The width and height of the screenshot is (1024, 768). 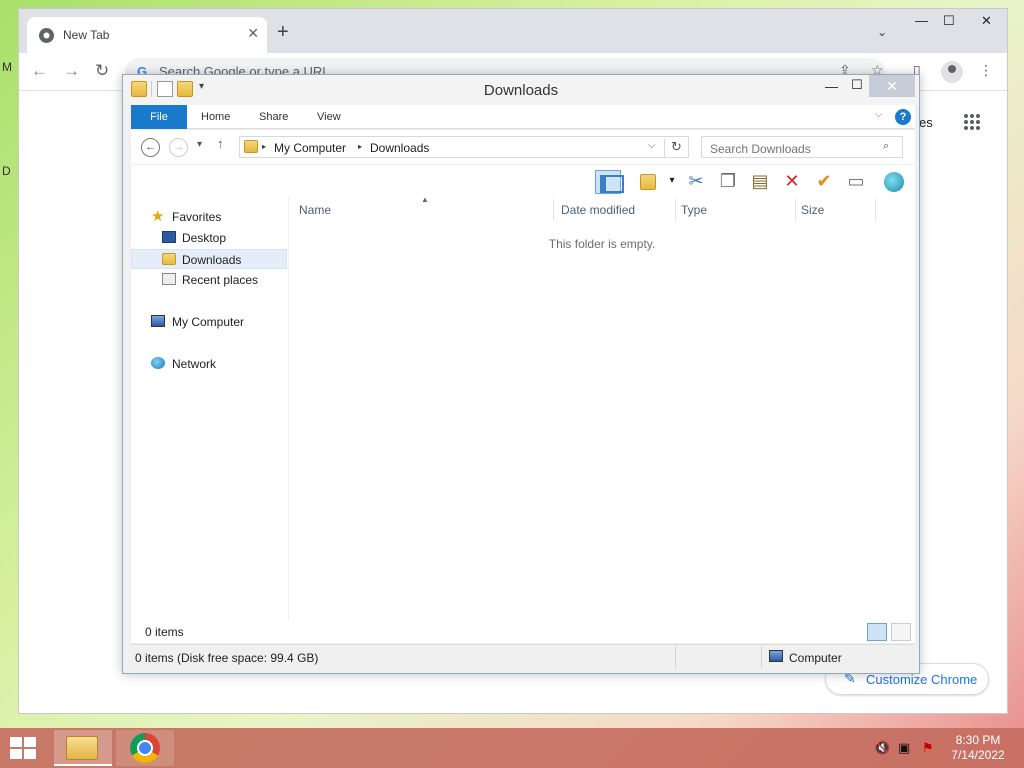 I want to click on chrome-forward-icon: →, so click(x=71, y=71).